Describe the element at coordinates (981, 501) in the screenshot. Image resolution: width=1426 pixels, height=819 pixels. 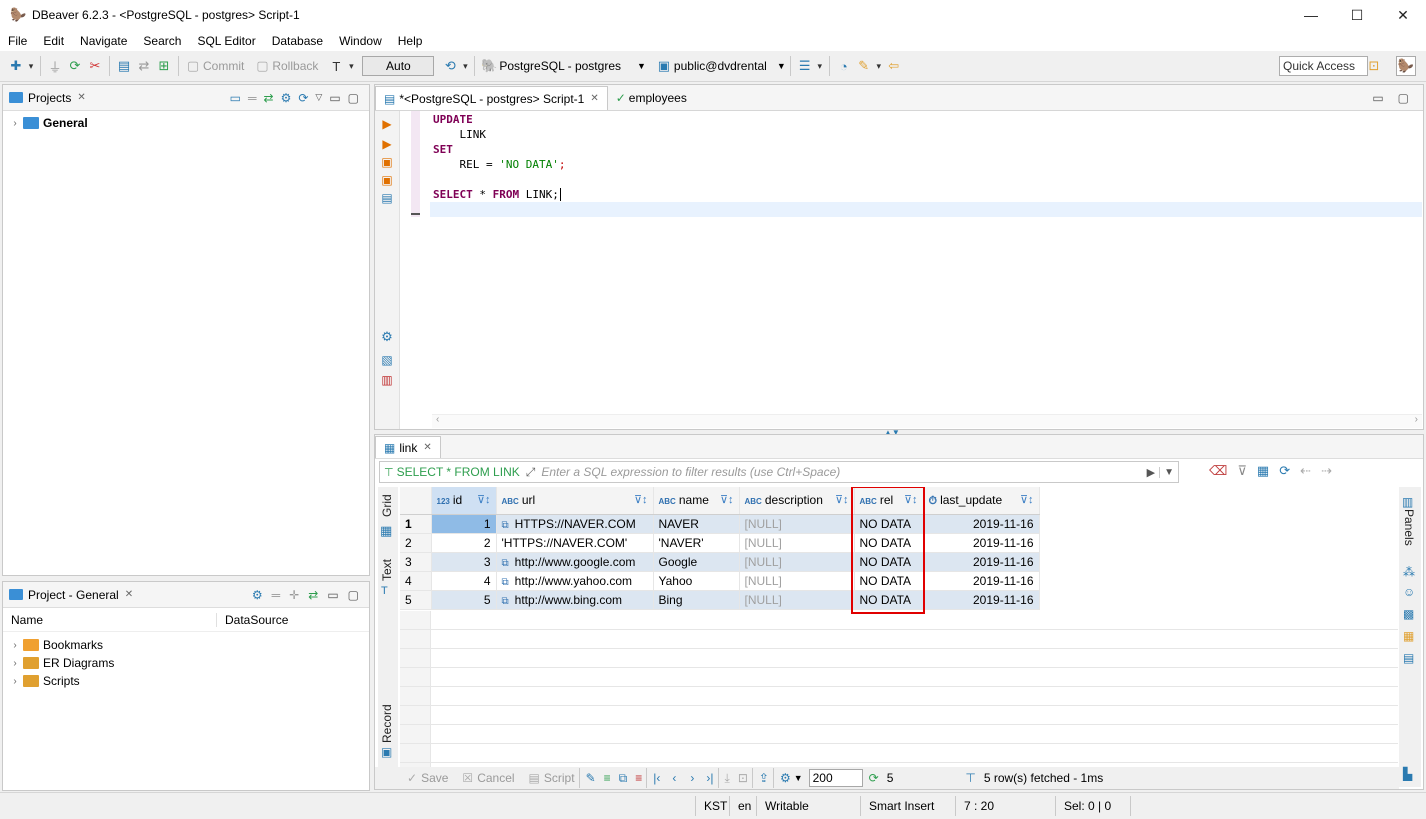
I see `column-header-last-update: ⏱ last_update ⊽↕` at that location.